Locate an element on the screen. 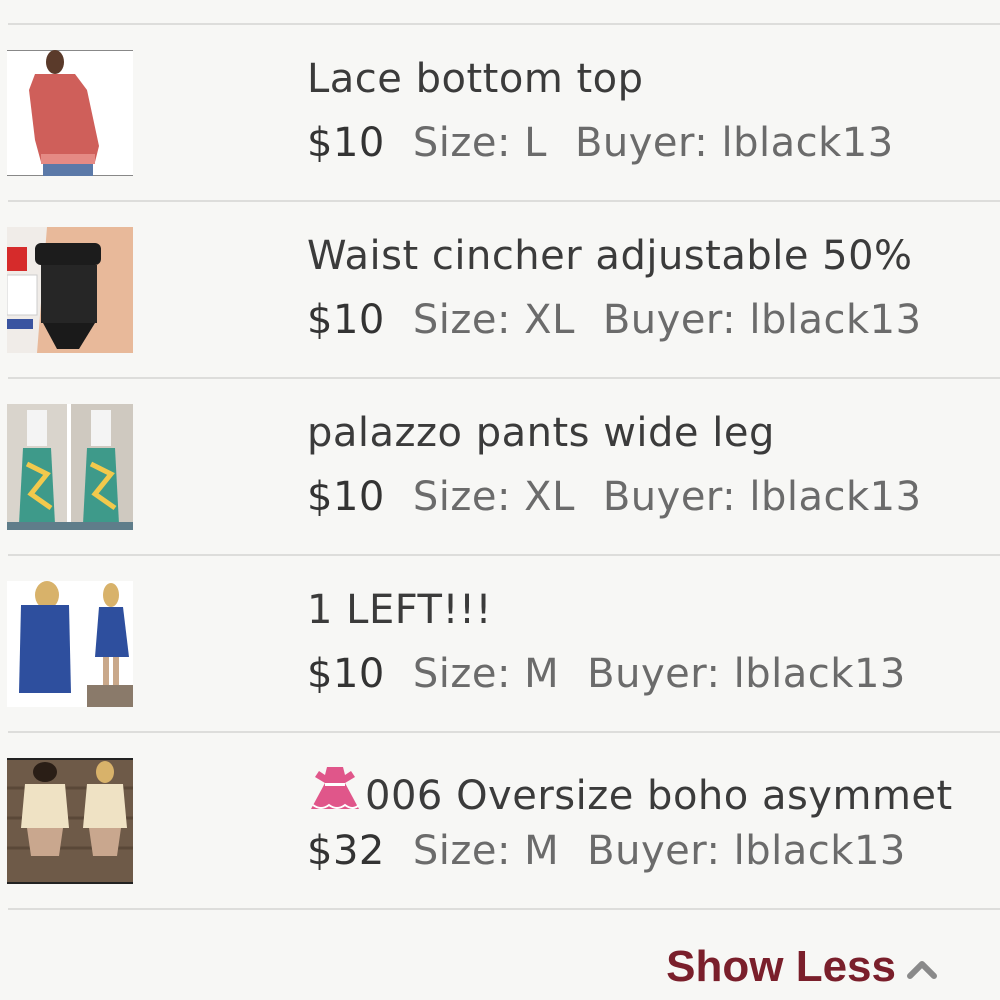 The image size is (1000, 1000). item-title: Lace bottom top is located at coordinates (475, 79).